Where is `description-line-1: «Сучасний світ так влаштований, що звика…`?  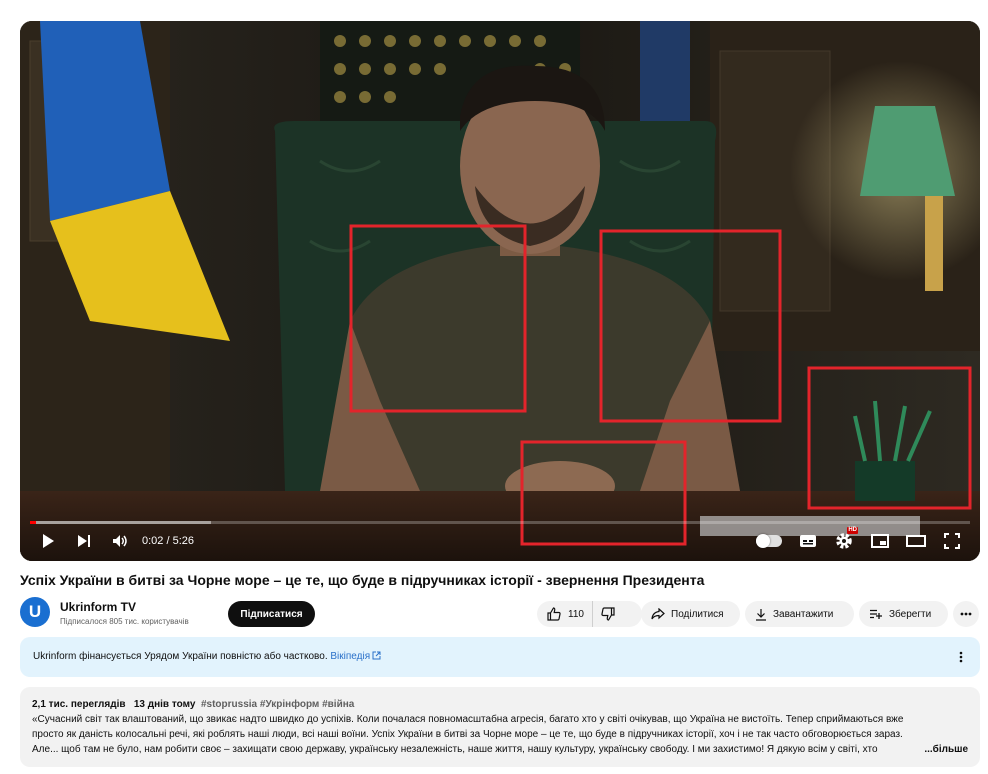
description-line-1: «Сучасний світ так влаштований, що звика… is located at coordinates (468, 719).